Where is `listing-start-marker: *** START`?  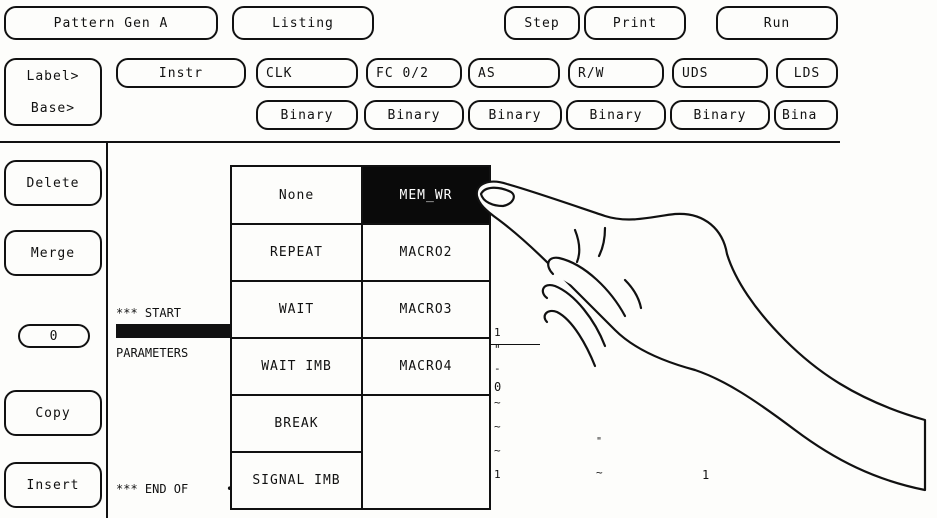 listing-start-marker: *** START is located at coordinates (149, 313).